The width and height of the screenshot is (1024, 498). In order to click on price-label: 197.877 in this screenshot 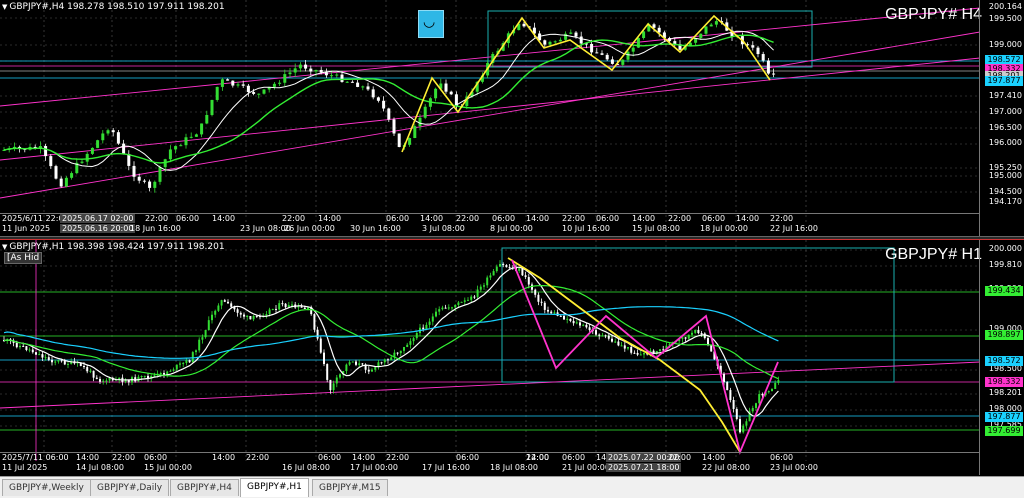, I will do `click(1004, 417)`.